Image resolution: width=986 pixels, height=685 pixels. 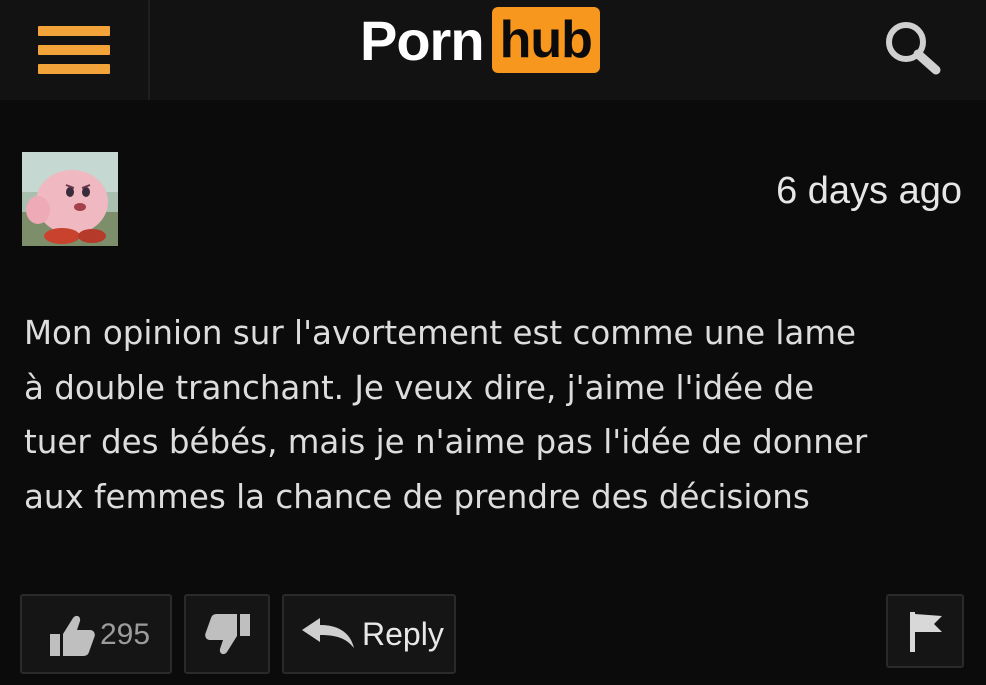 I want to click on thumbs-up-icon, so click(x=71, y=635).